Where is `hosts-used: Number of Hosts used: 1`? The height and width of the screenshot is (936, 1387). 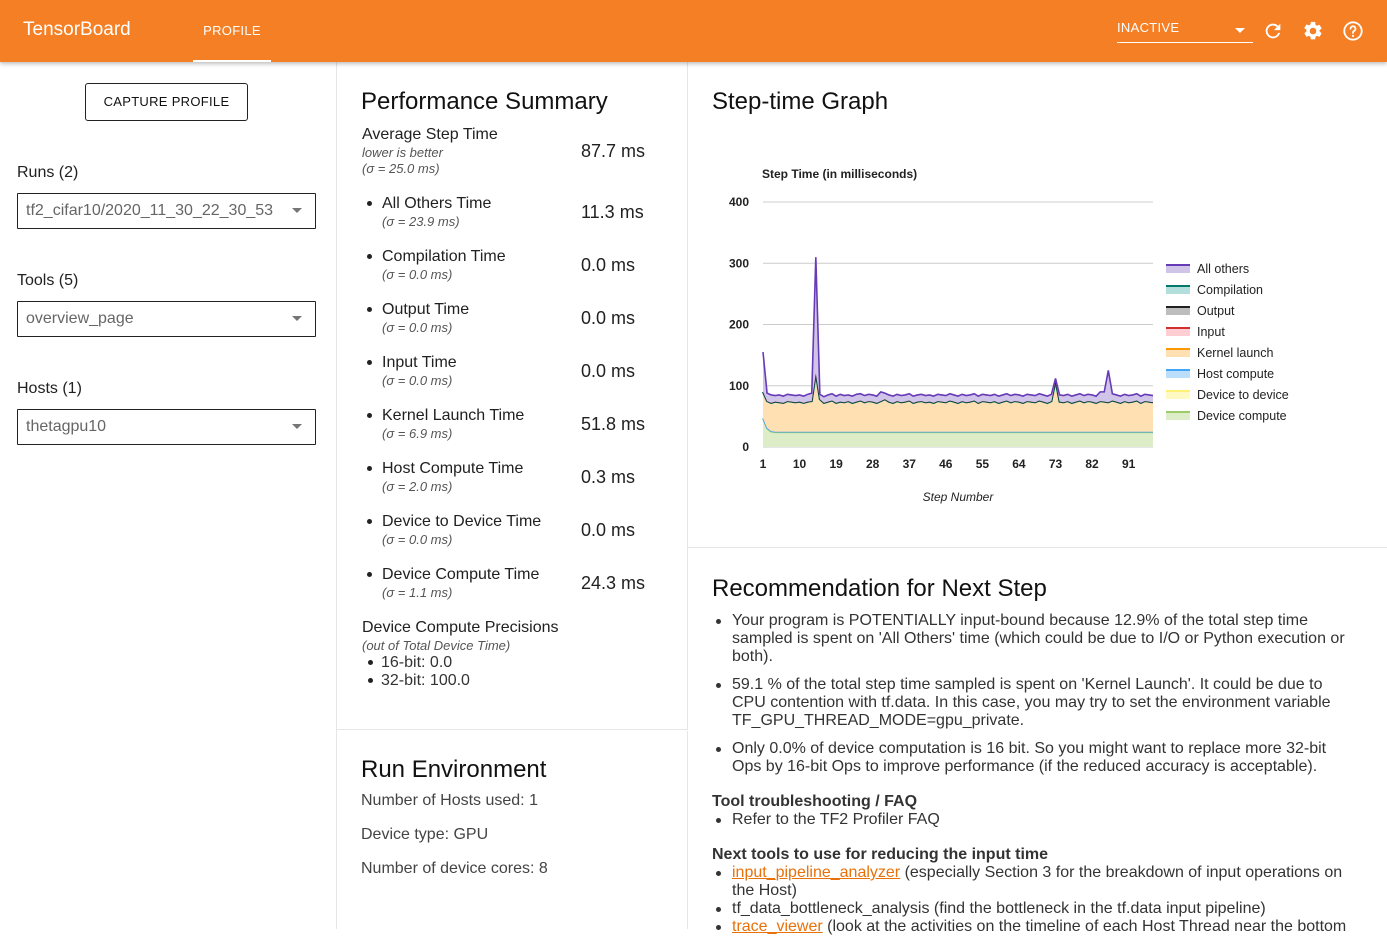 hosts-used: Number of Hosts used: 1 is located at coordinates (449, 800).